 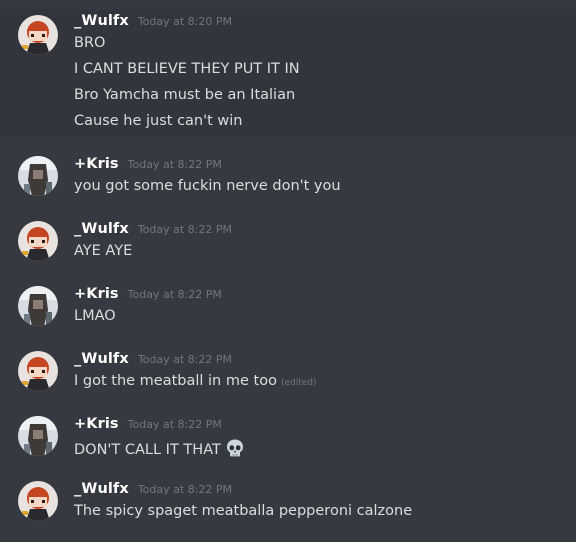 What do you see at coordinates (298, 383) in the screenshot?
I see `edited-label: (edited)` at bounding box center [298, 383].